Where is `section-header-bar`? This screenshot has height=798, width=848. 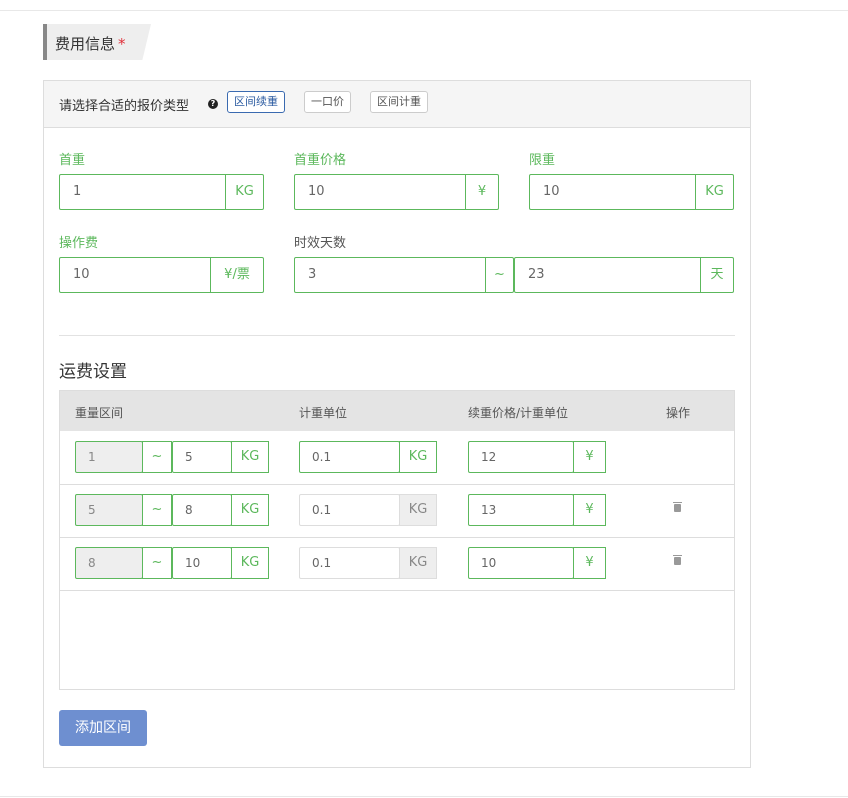 section-header-bar is located at coordinates (45, 42).